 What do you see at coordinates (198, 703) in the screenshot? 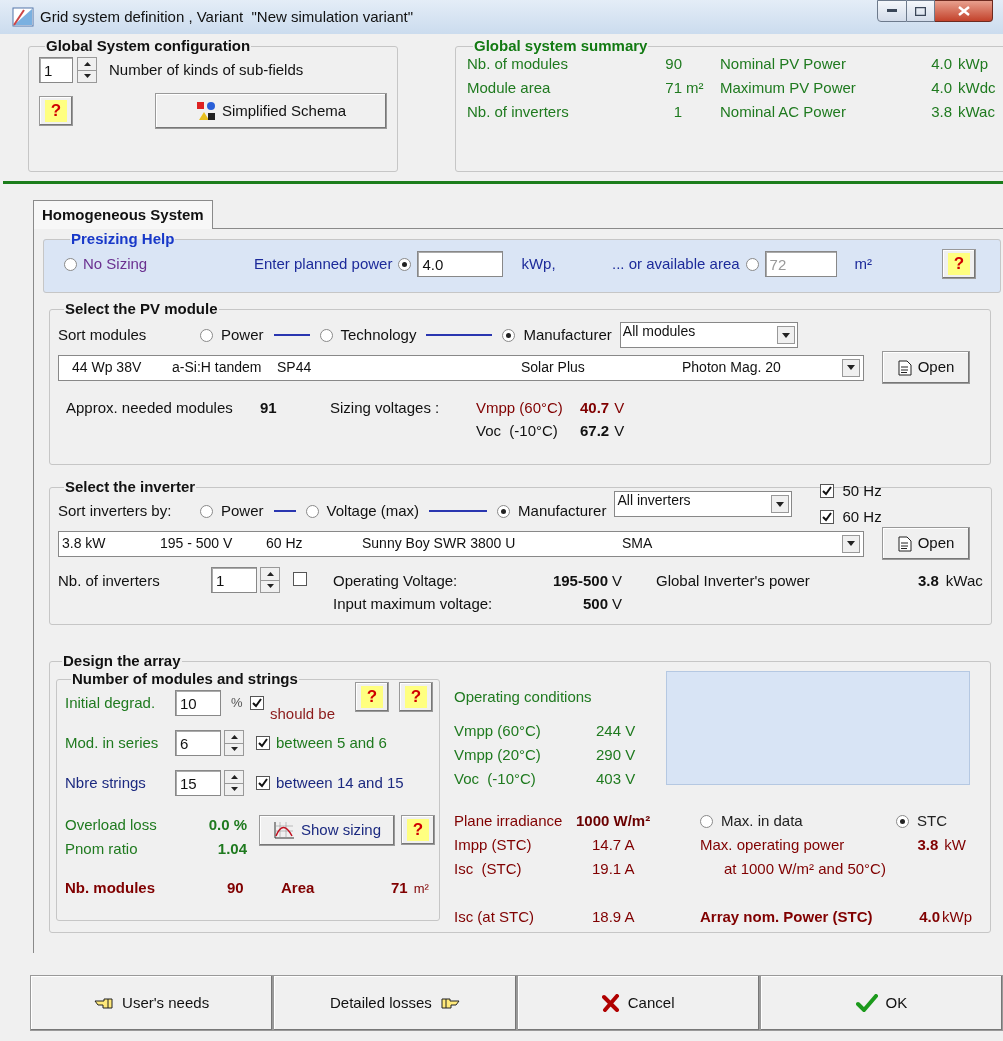
I see `number-field: 10` at bounding box center [198, 703].